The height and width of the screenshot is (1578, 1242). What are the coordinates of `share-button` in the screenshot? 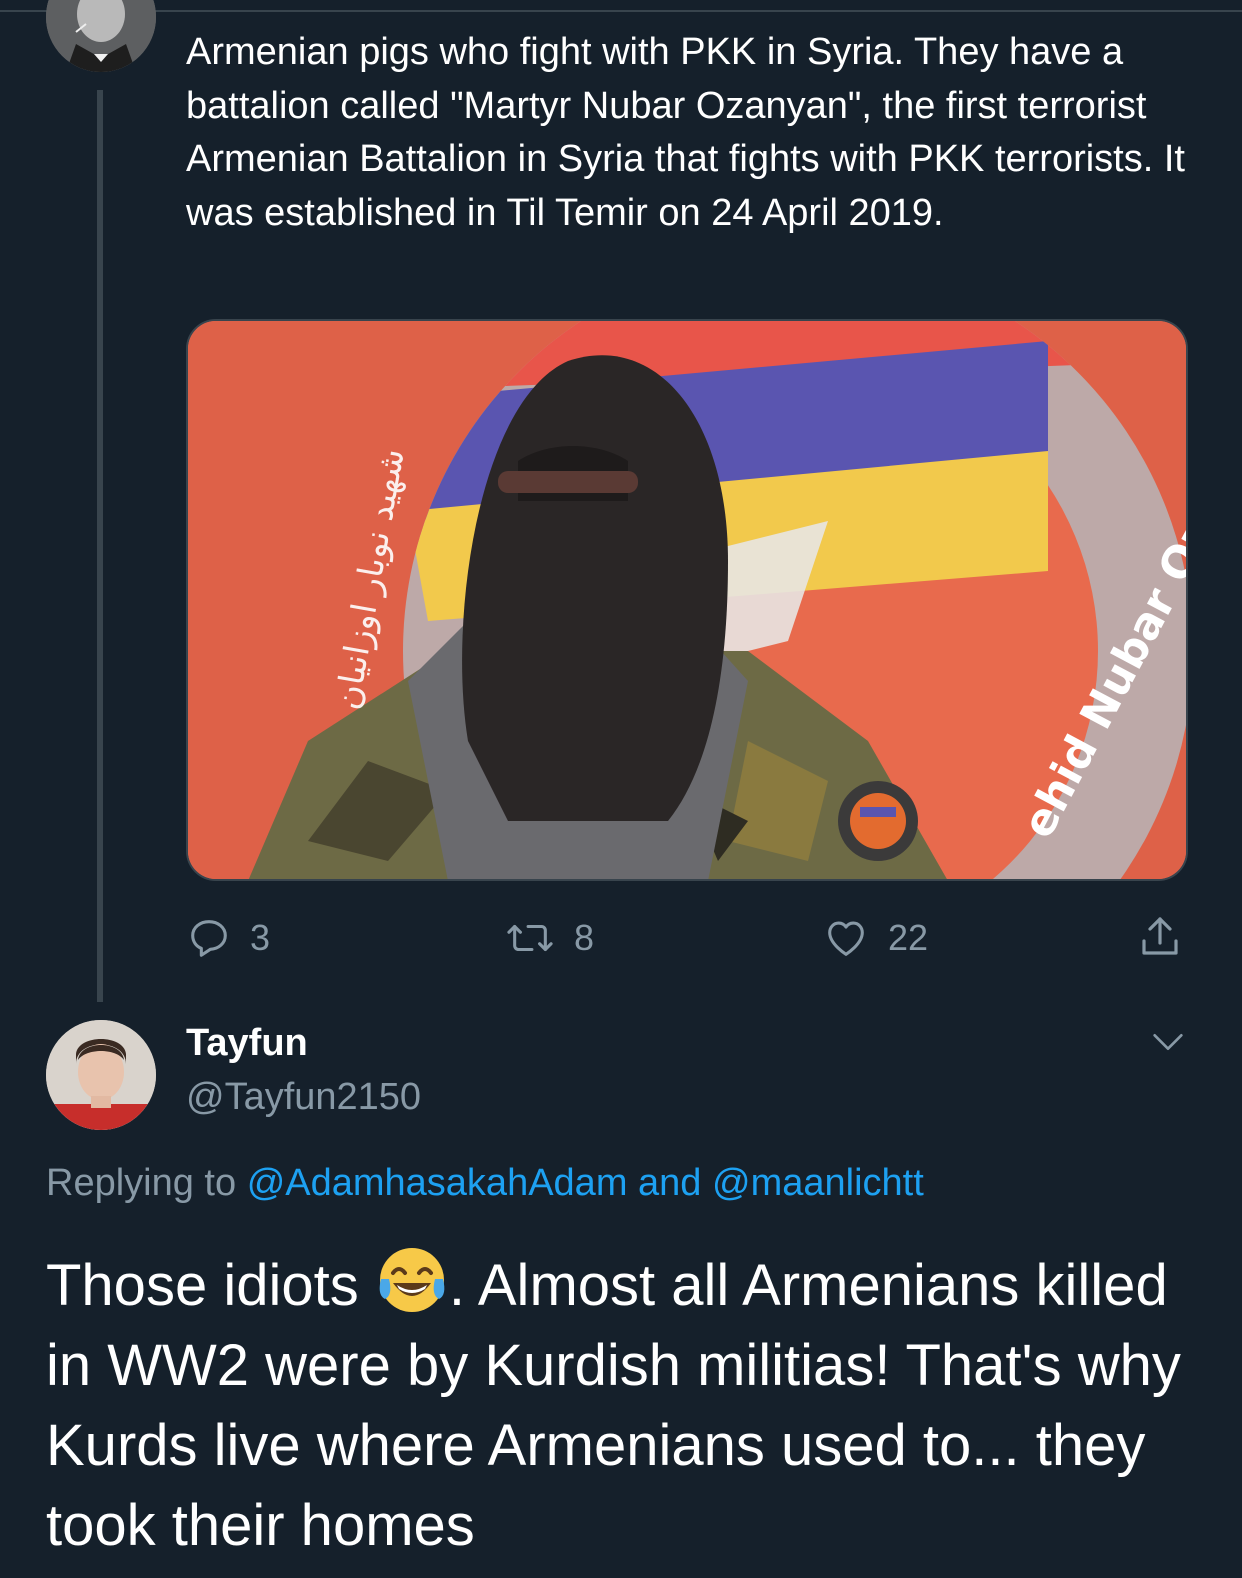 It's located at (1160, 938).